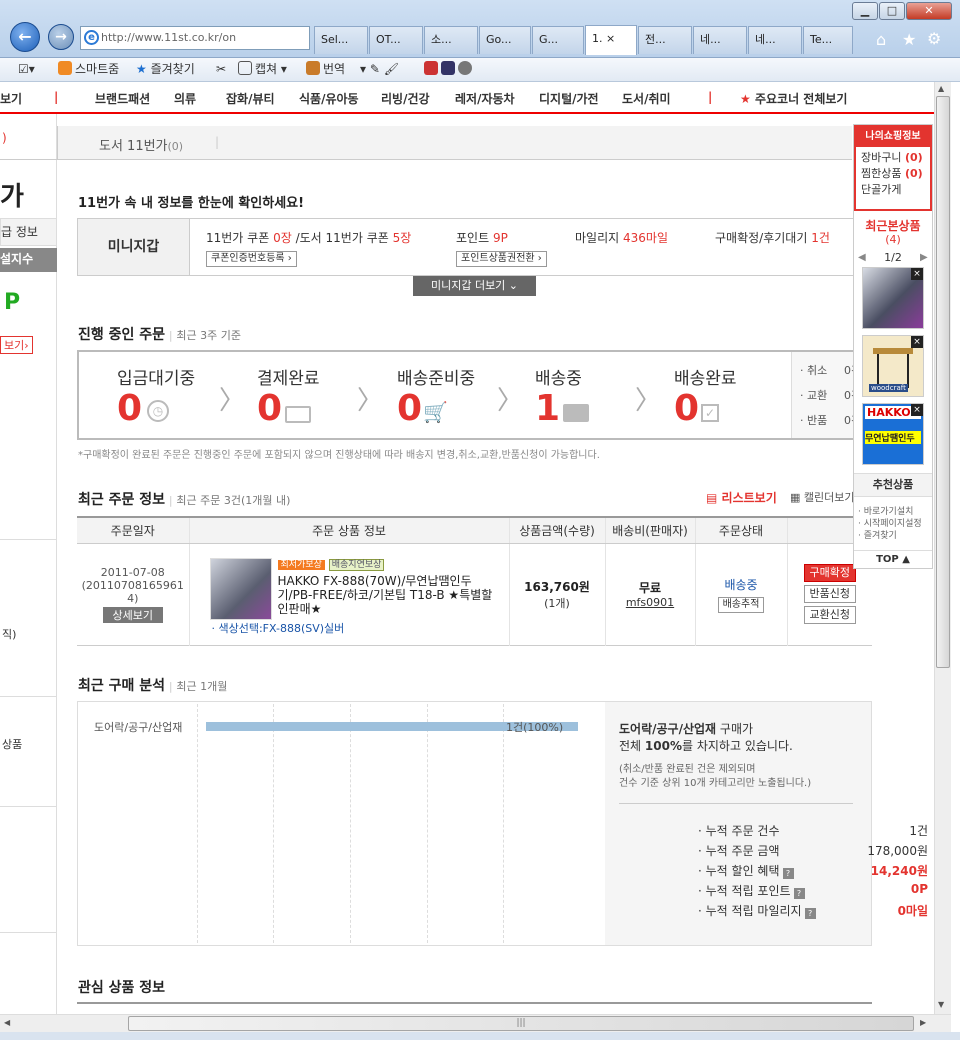 The width and height of the screenshot is (960, 1040). What do you see at coordinates (169, 37) in the screenshot?
I see `address-text: http://www.11st.co.kr/on` at bounding box center [169, 37].